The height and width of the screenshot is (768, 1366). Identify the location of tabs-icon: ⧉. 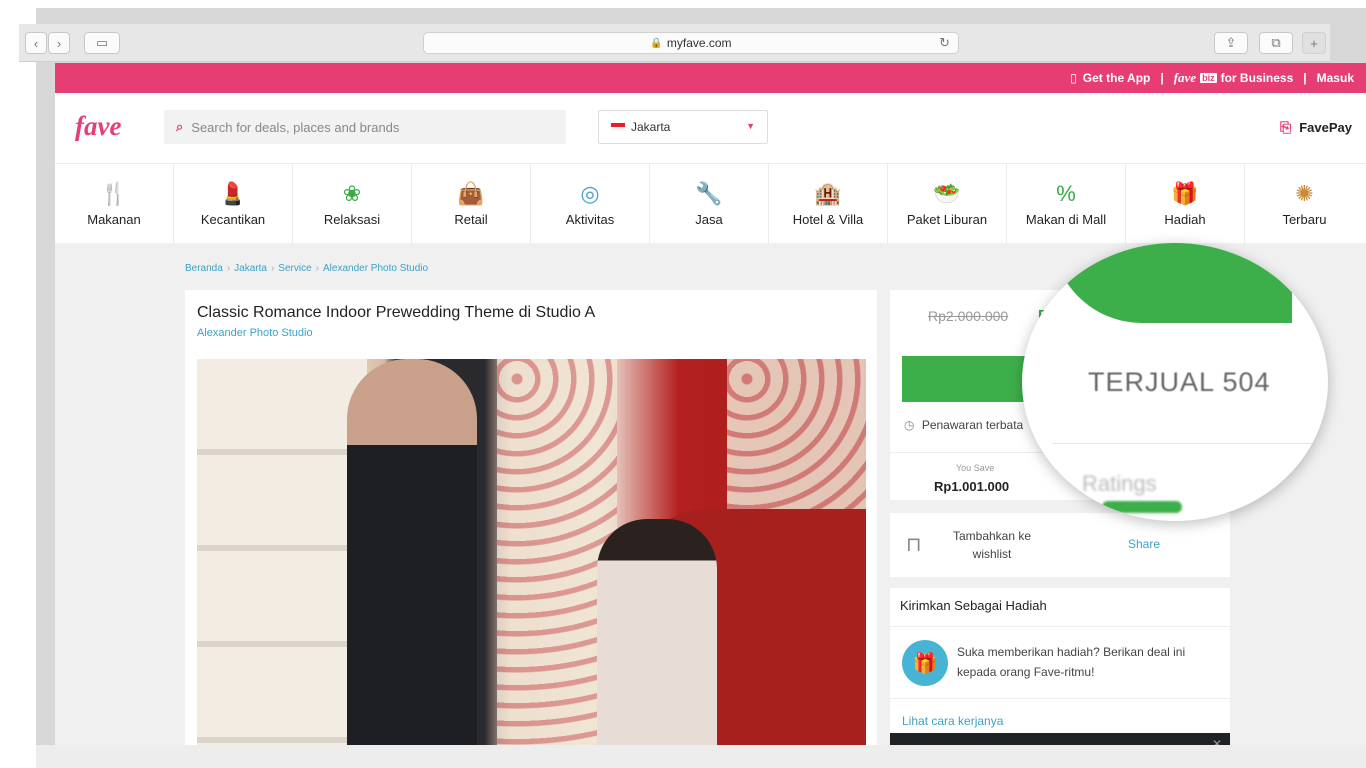
(1276, 42).